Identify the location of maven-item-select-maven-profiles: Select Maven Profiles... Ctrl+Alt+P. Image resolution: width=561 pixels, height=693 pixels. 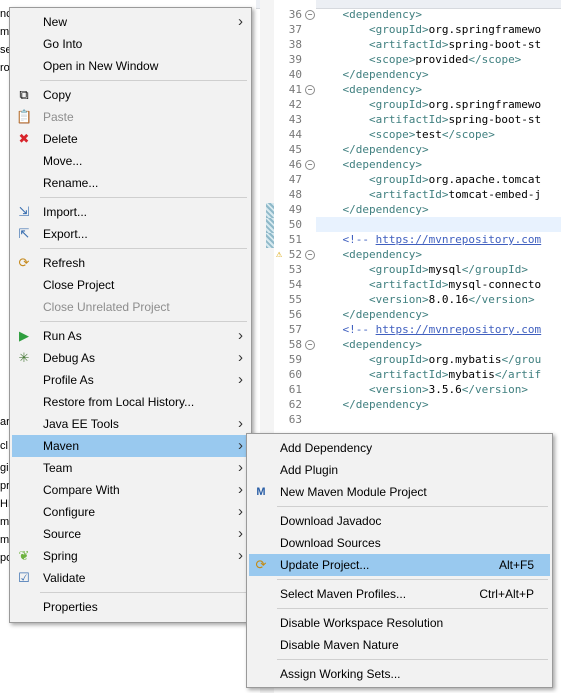
(399, 594).